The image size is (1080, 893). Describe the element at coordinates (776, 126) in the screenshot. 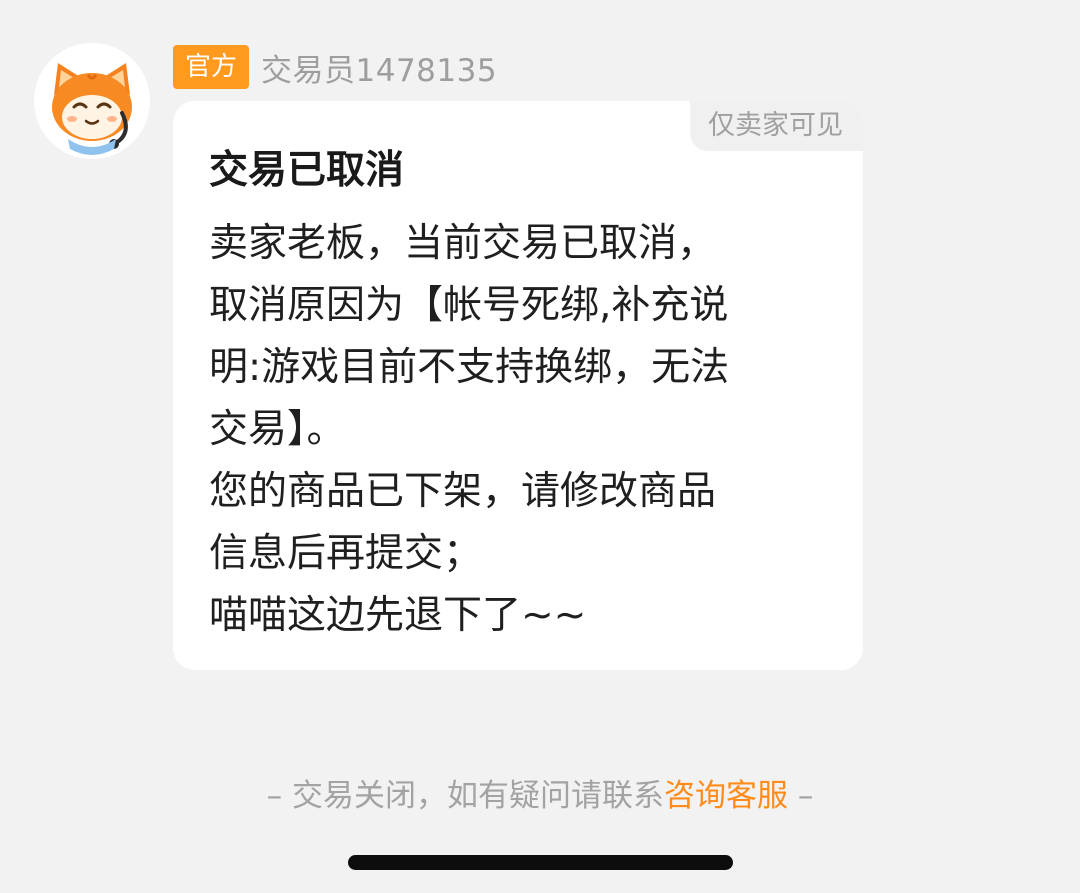

I see `visibility-tag: 仅卖家可见` at that location.